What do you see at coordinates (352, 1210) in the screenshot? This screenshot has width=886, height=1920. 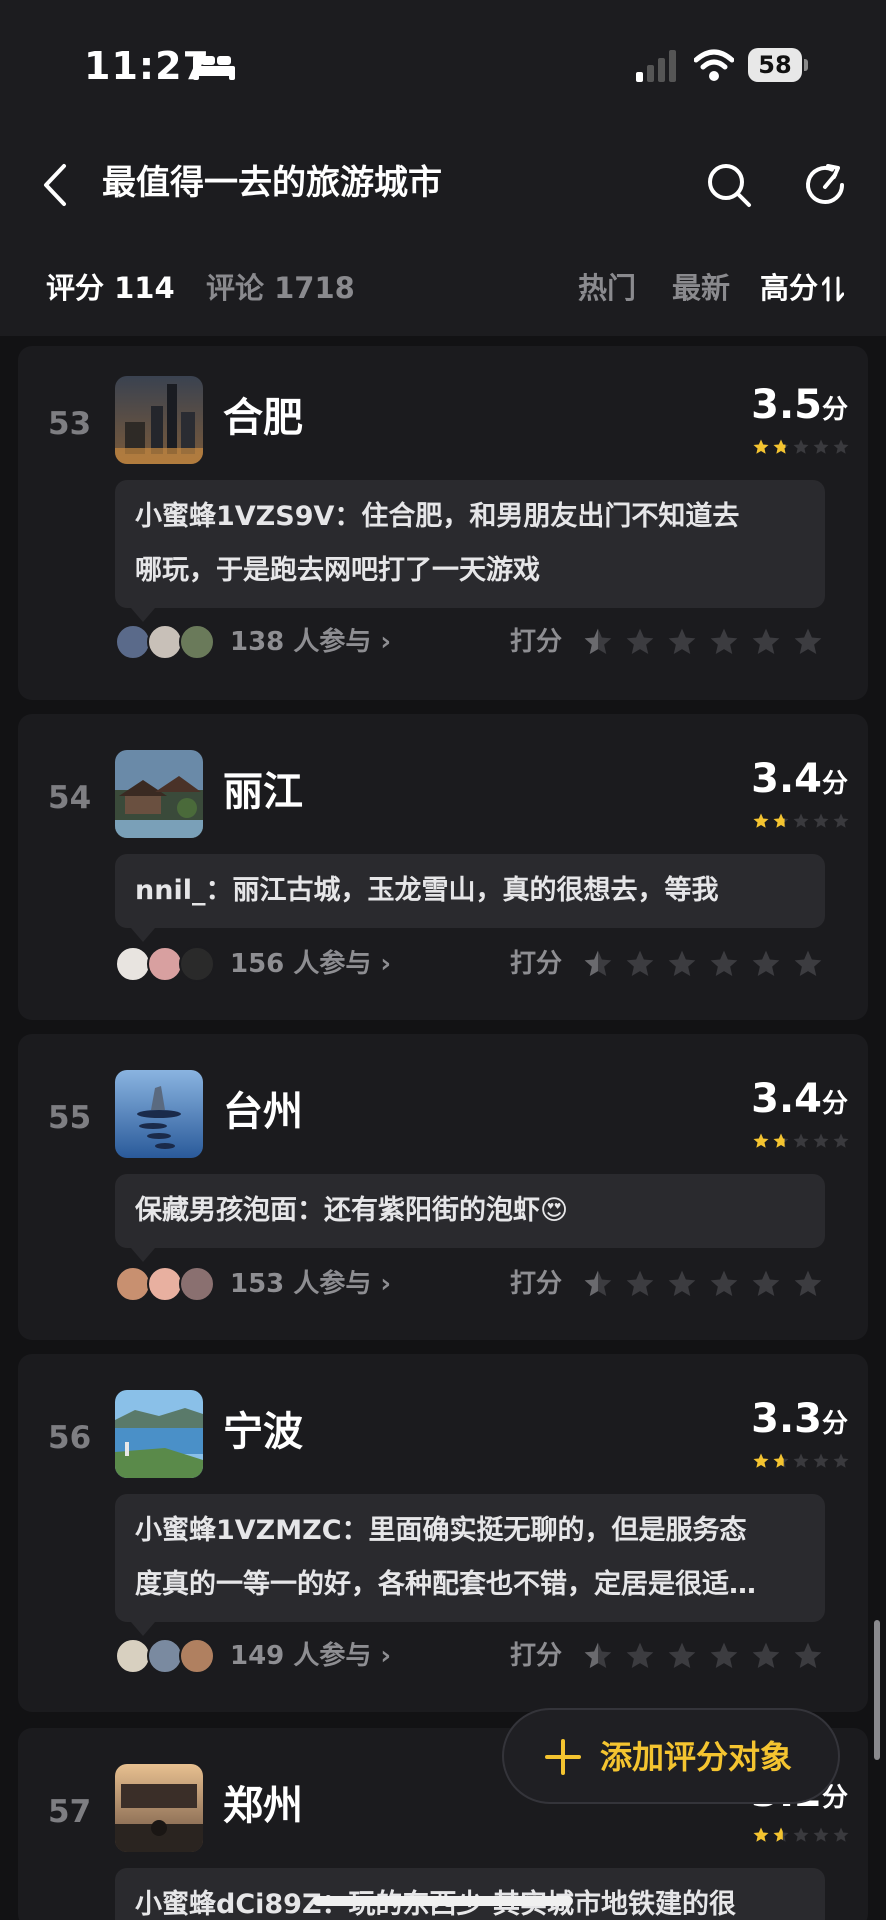 I see `comment-line: 保藏男孩泡面：还有紫阳街的泡虾😍` at bounding box center [352, 1210].